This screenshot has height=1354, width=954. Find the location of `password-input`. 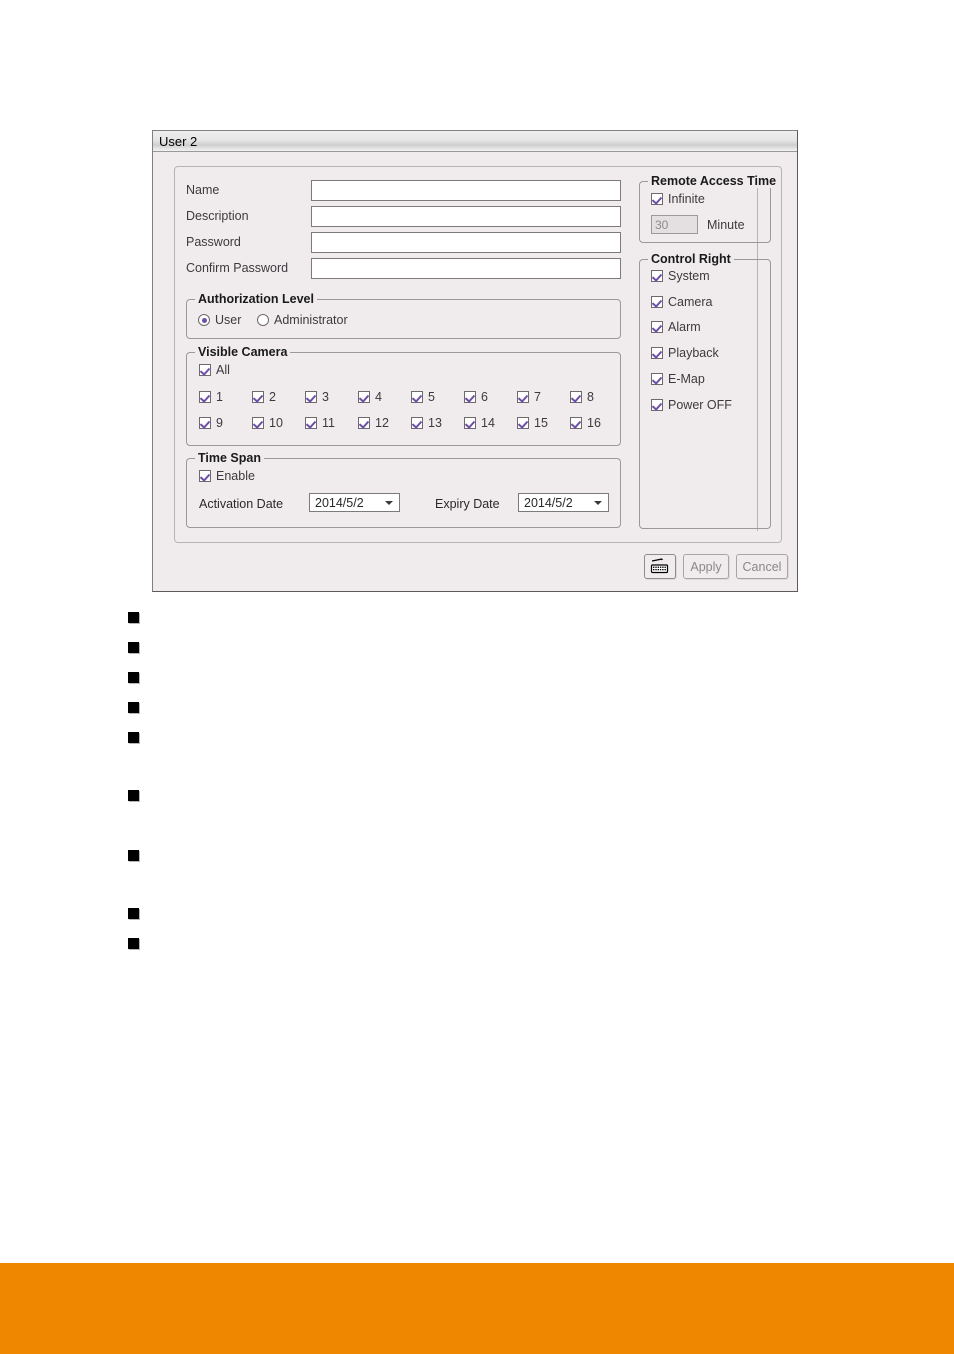

password-input is located at coordinates (466, 242).